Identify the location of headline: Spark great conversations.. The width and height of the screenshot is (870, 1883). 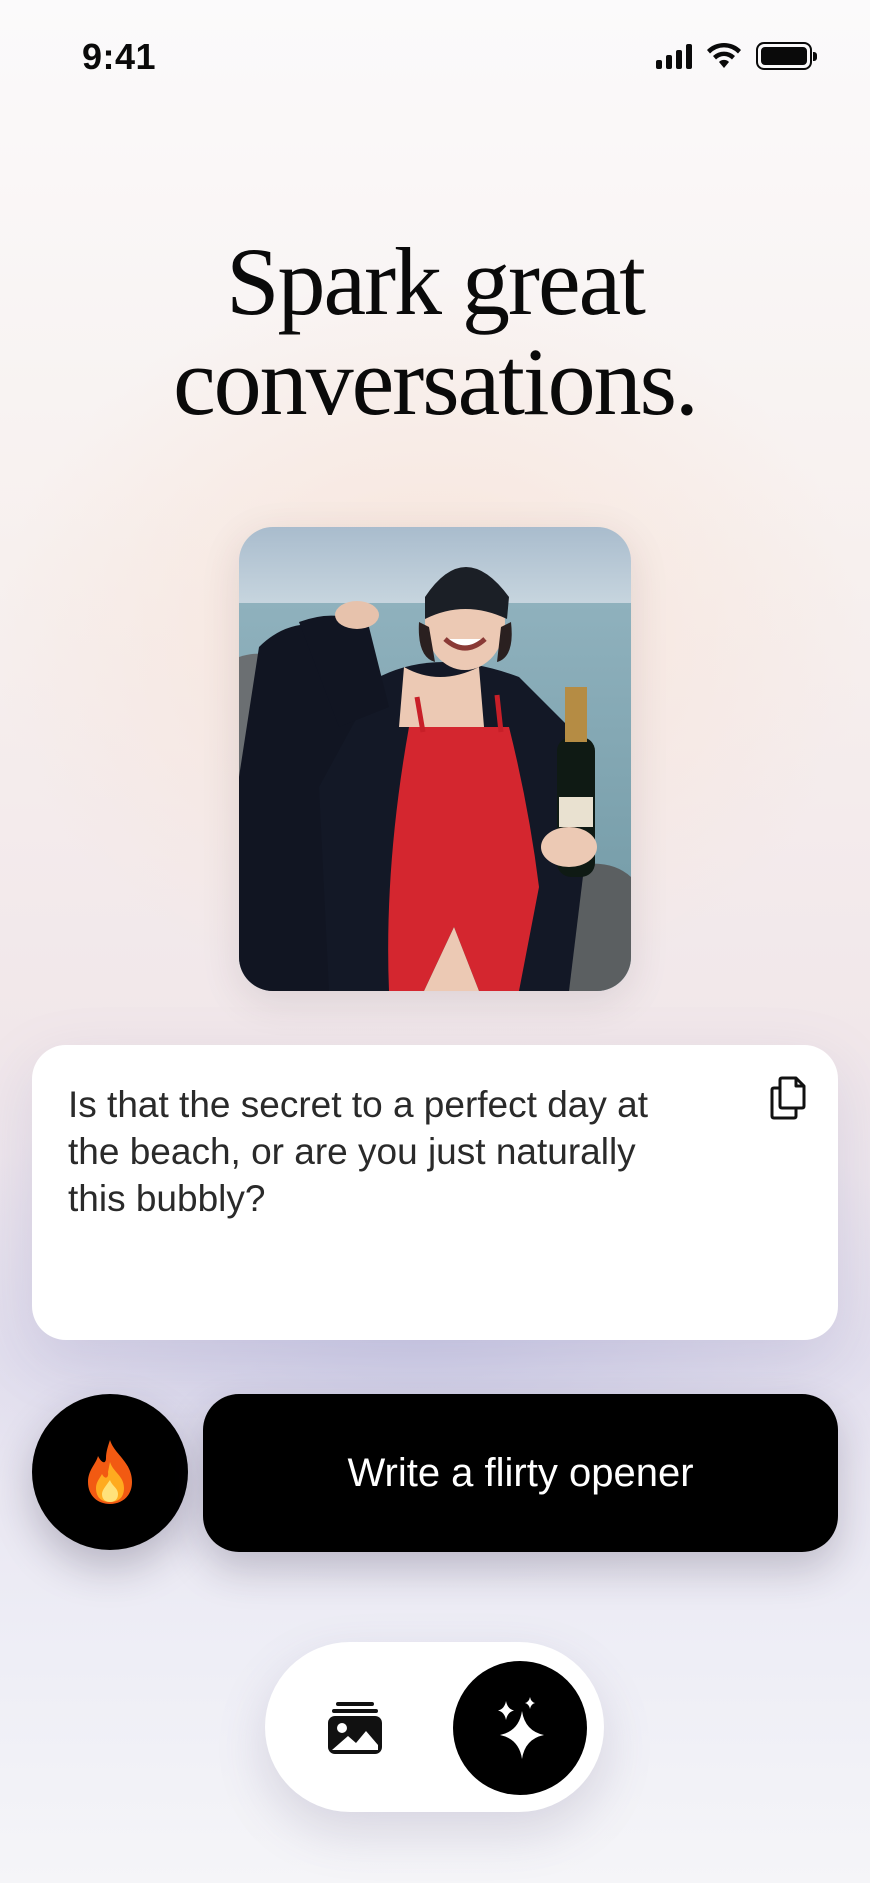
(435, 332).